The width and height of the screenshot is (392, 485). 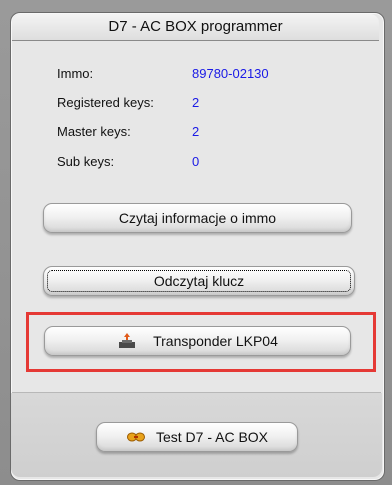 I want to click on panel-title: D7 - AC BOX programmer, so click(x=195, y=27).